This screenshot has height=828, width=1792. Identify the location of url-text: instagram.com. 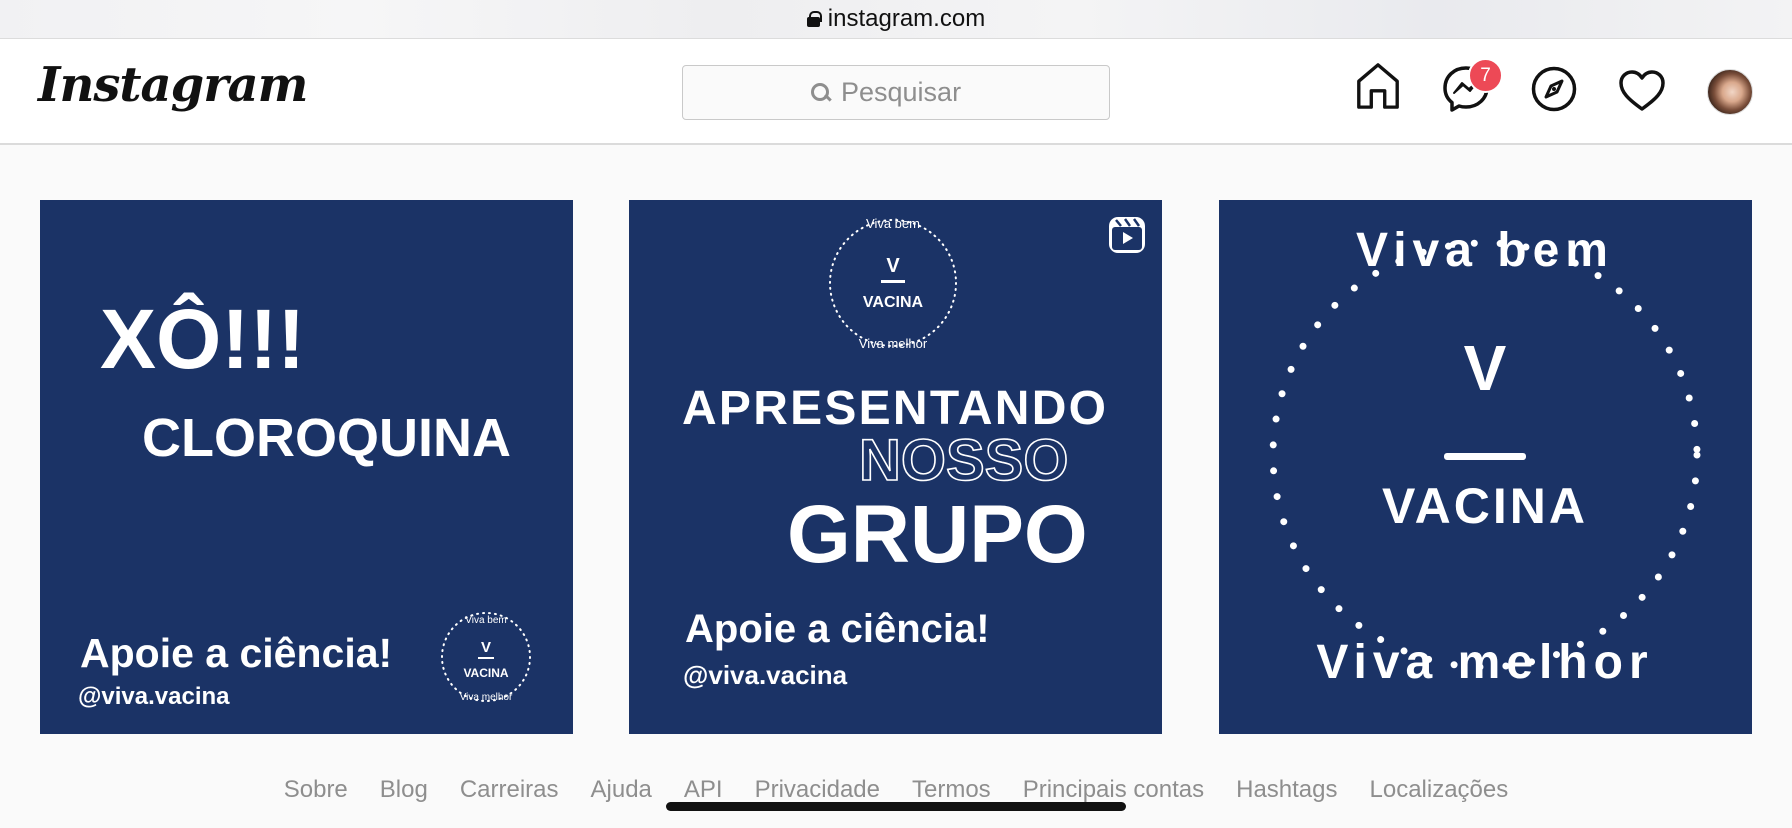
(906, 18).